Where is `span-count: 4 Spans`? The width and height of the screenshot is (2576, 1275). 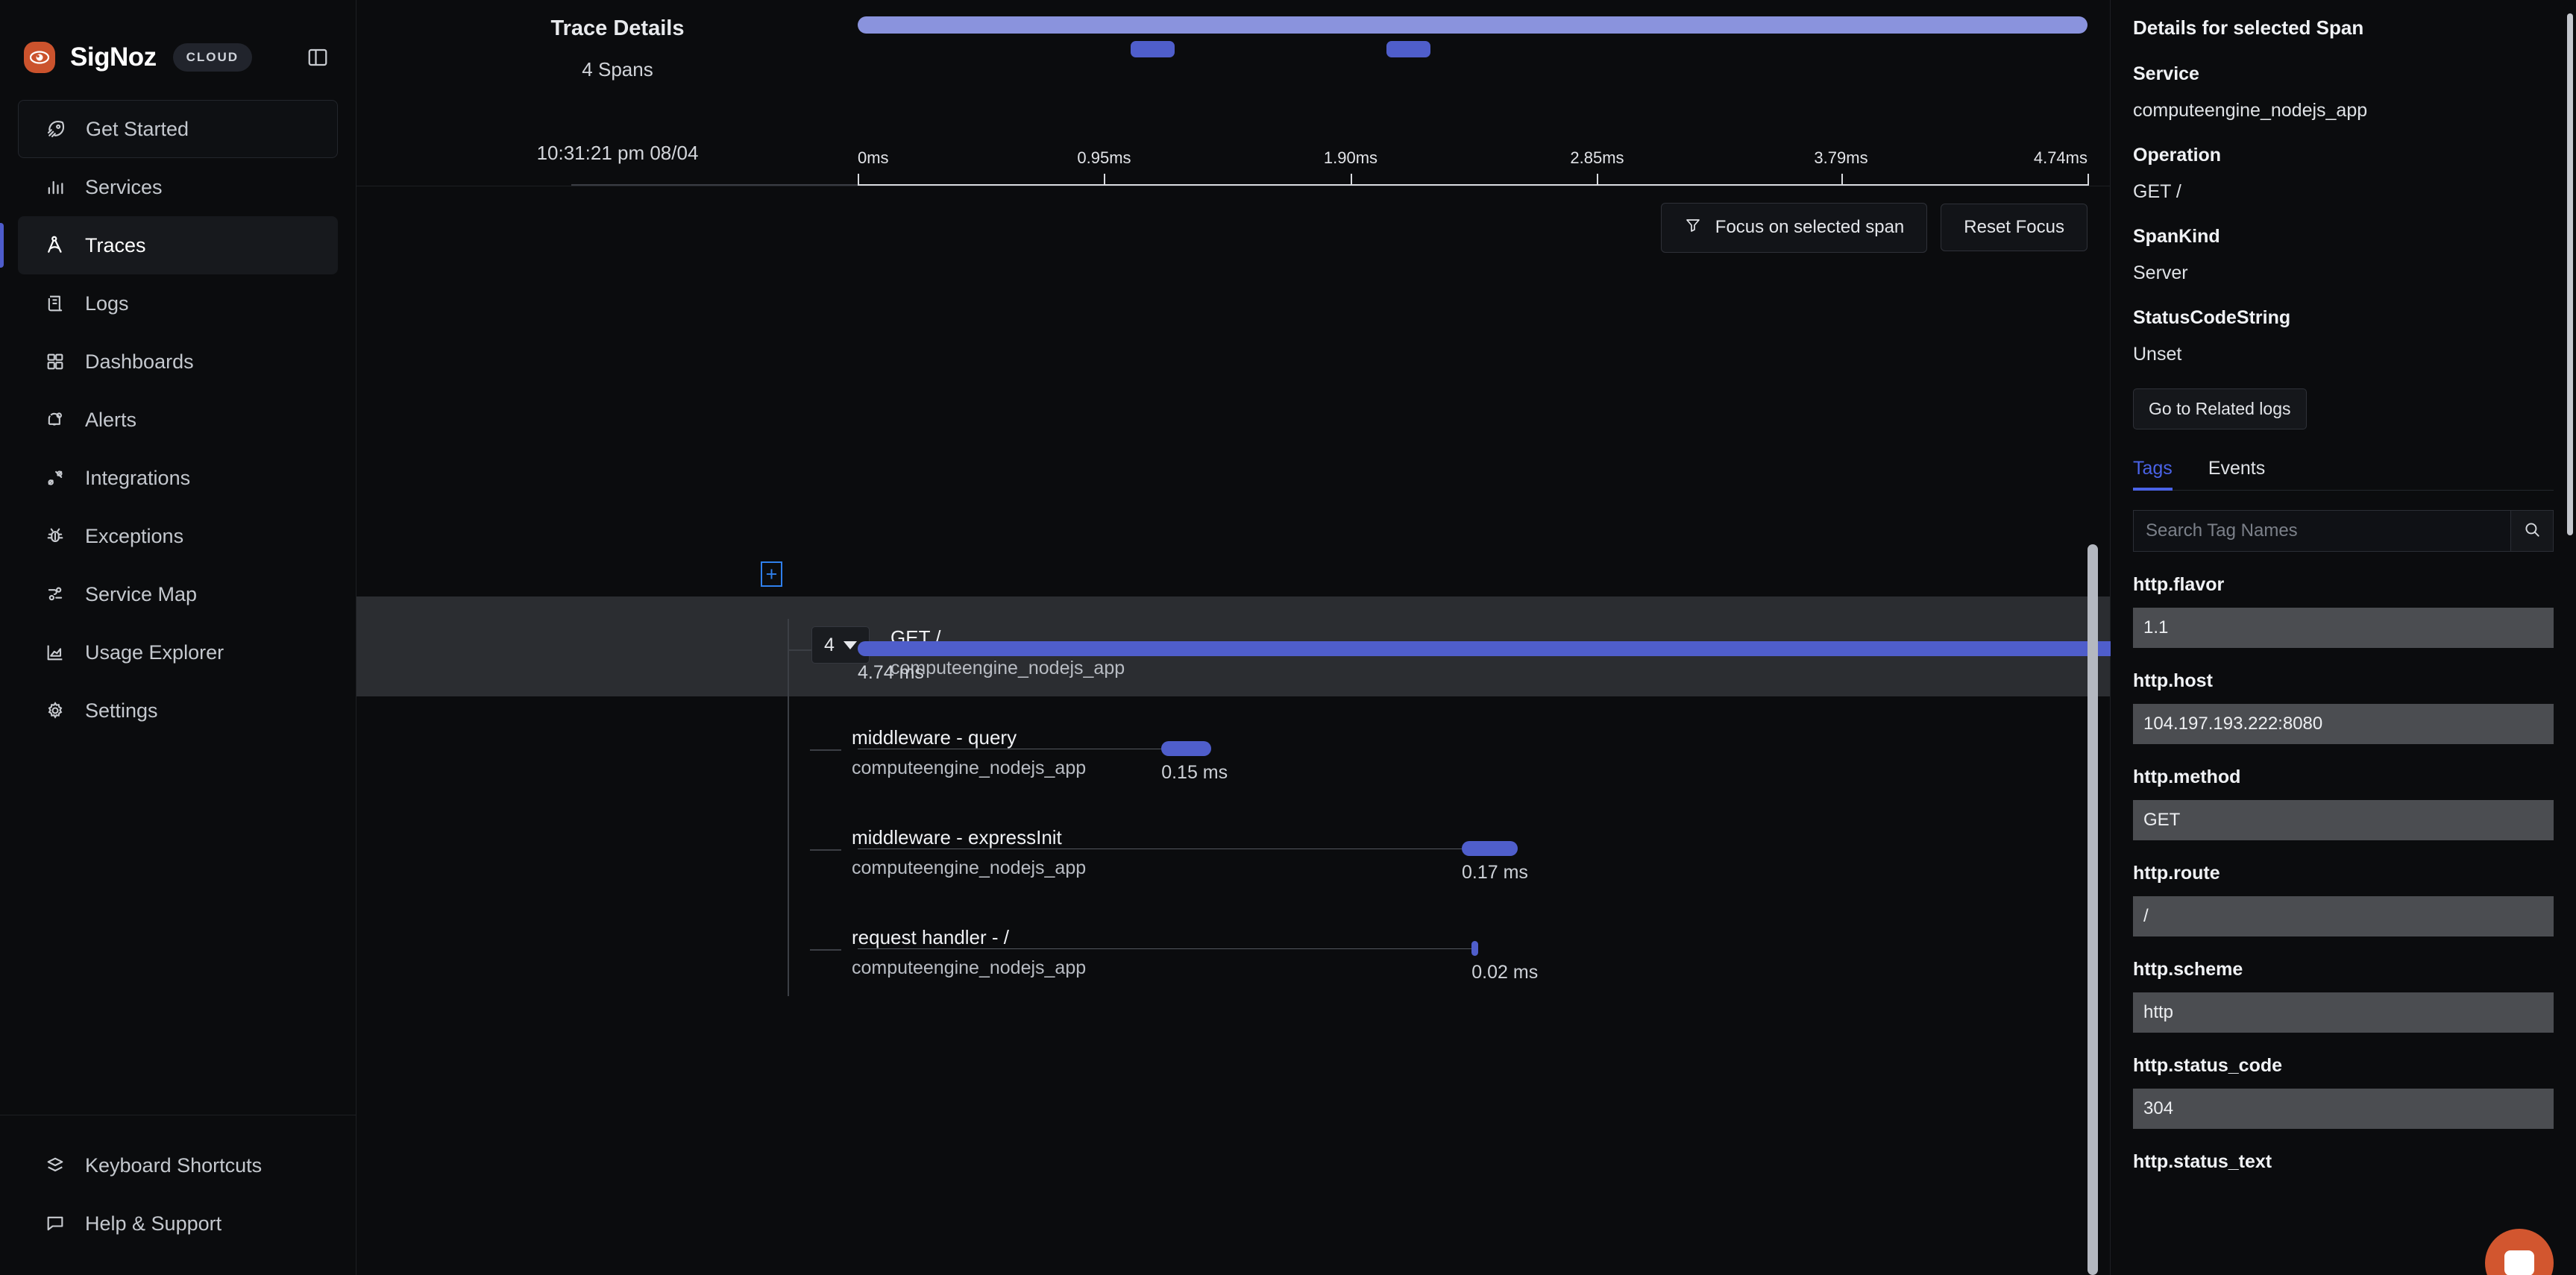
span-count: 4 Spans is located at coordinates (618, 69).